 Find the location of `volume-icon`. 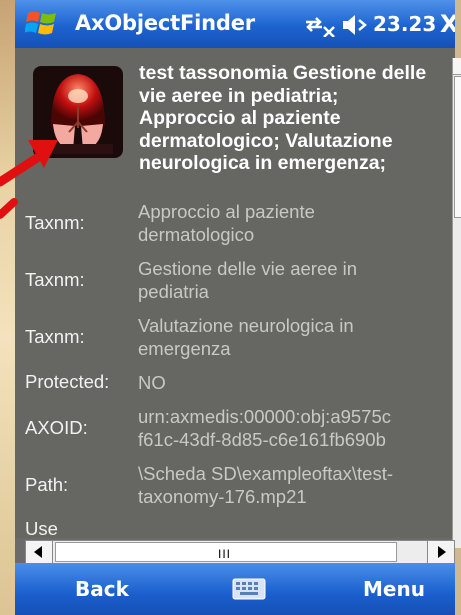

volume-icon is located at coordinates (355, 25).